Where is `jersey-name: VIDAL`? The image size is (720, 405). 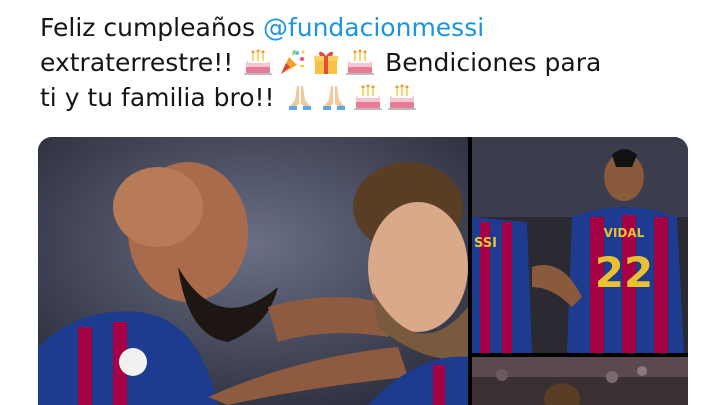
jersey-name: VIDAL is located at coordinates (624, 233).